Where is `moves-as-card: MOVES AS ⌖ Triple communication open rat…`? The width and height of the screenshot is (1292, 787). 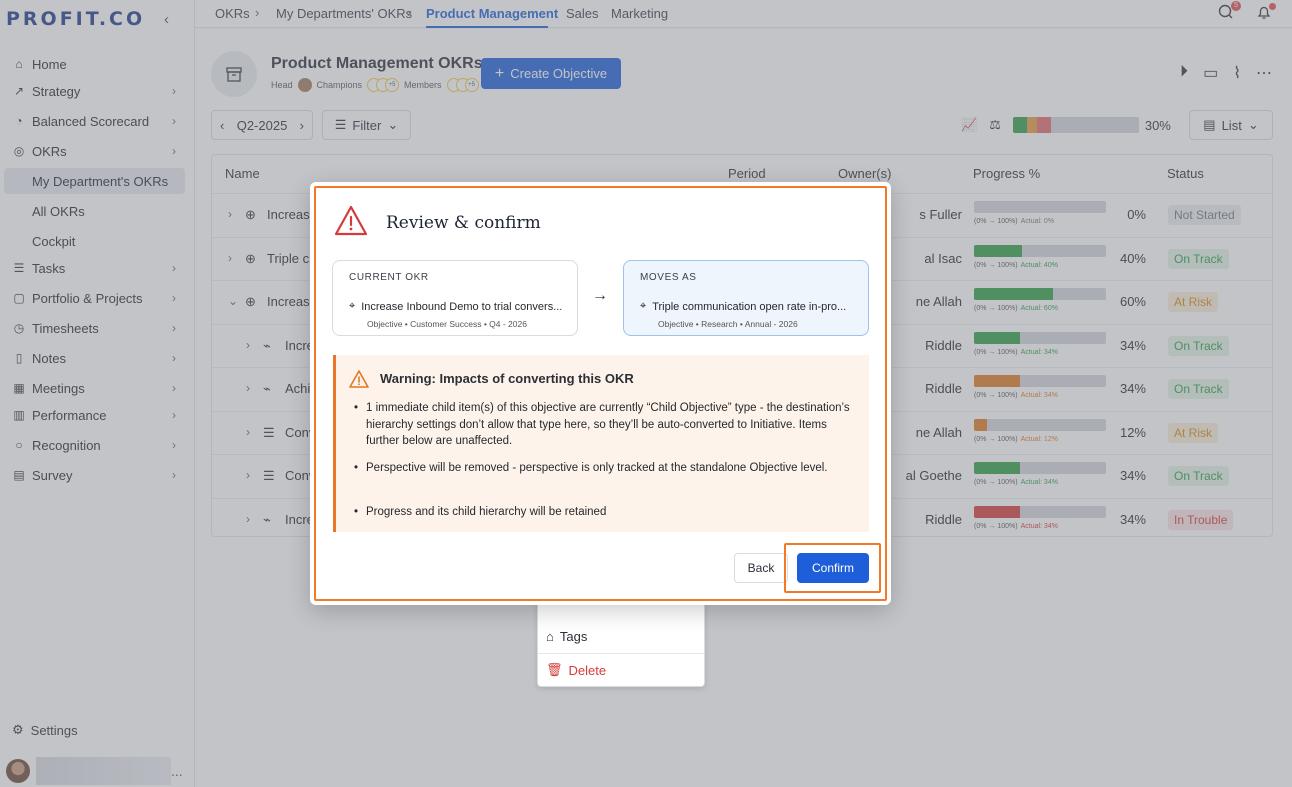
moves-as-card: MOVES AS ⌖ Triple communication open rat… is located at coordinates (746, 298).